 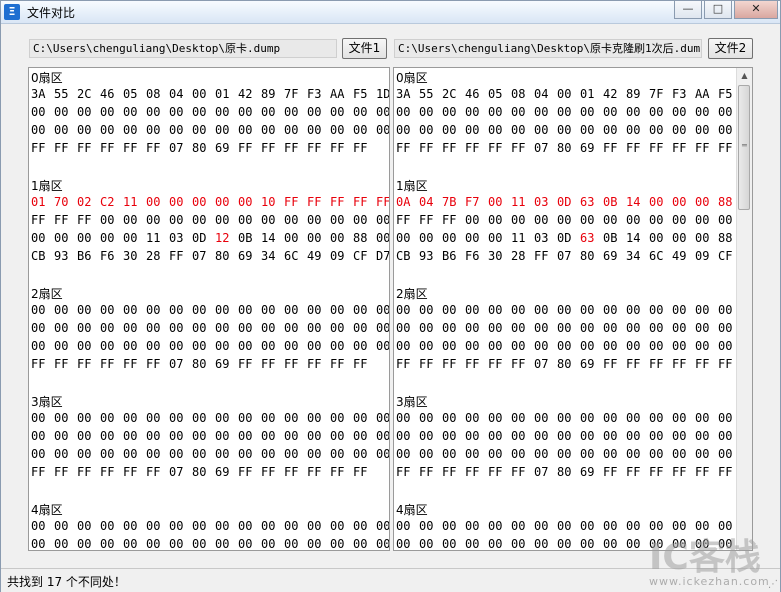 I want to click on sector-gap, so click(x=574, y=492).